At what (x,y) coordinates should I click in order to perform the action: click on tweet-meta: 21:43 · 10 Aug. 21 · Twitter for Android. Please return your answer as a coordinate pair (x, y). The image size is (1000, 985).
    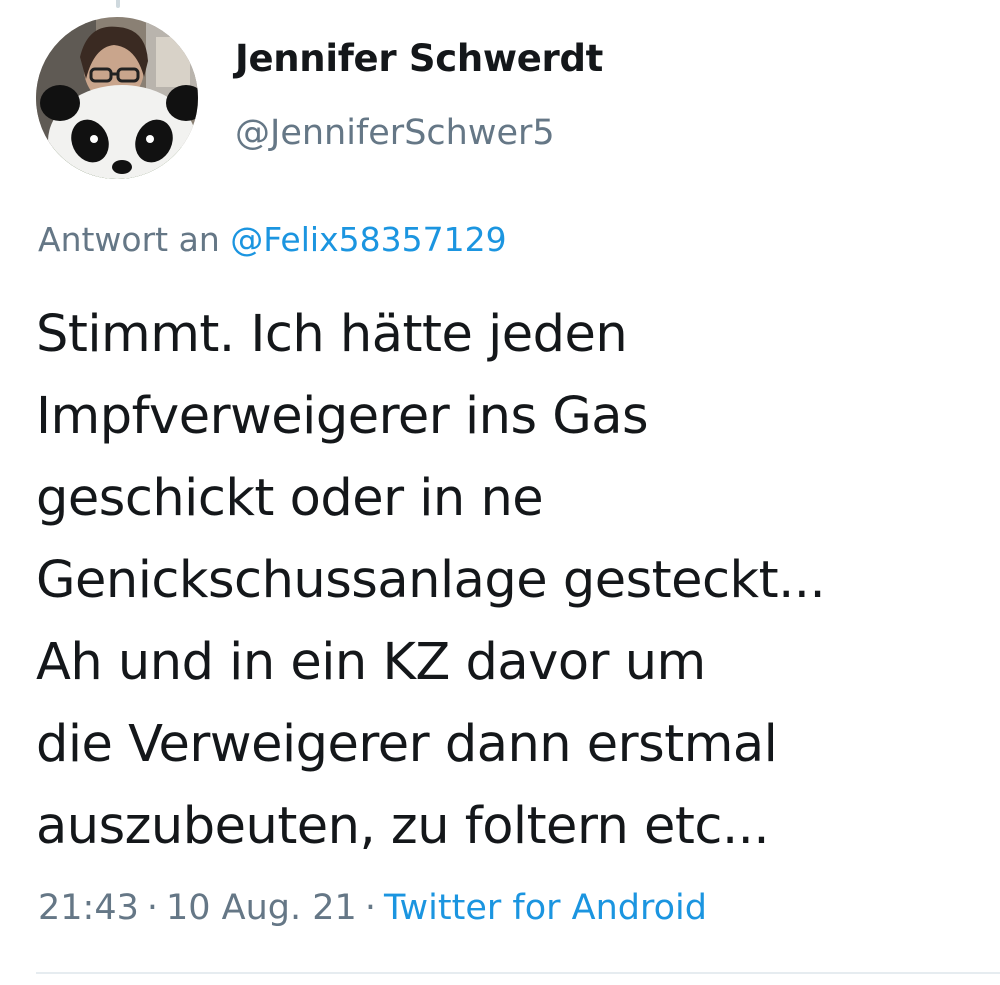
    Looking at the image, I should click on (372, 908).